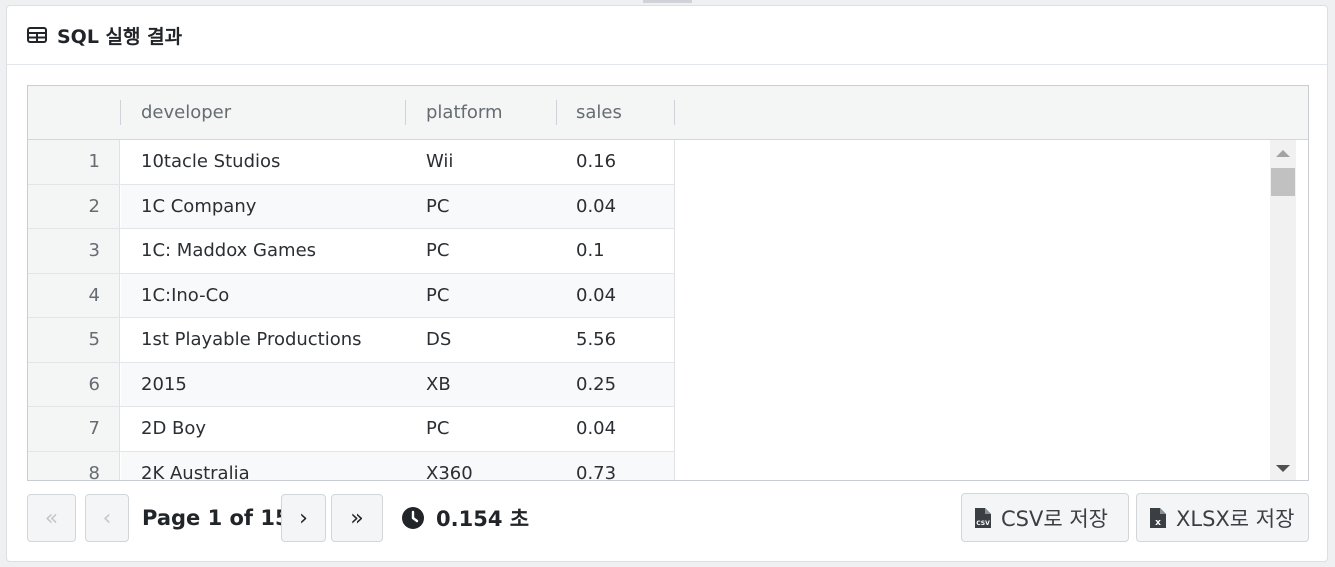  What do you see at coordinates (983, 518) in the screenshot?
I see `csv-file-icon: CSV` at bounding box center [983, 518].